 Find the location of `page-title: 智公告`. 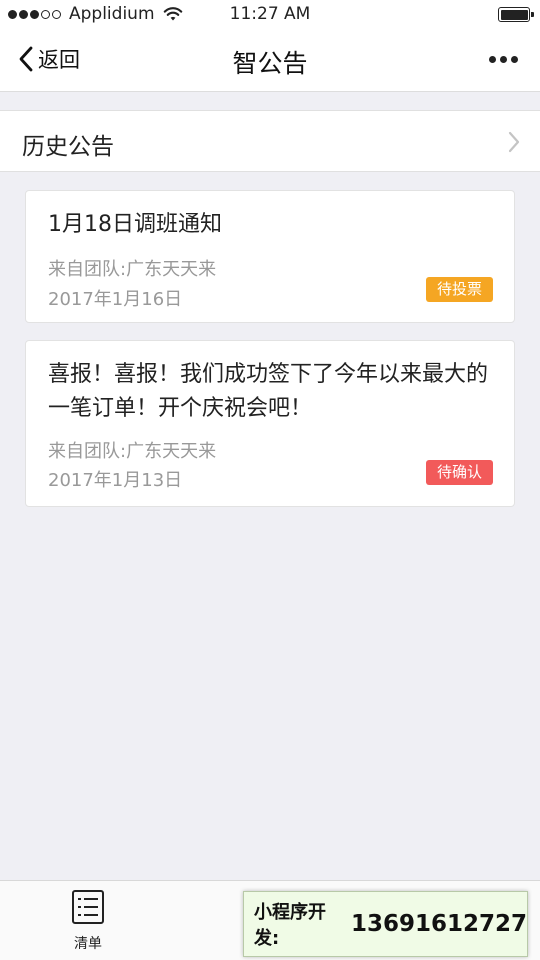

page-title: 智公告 is located at coordinates (270, 63).